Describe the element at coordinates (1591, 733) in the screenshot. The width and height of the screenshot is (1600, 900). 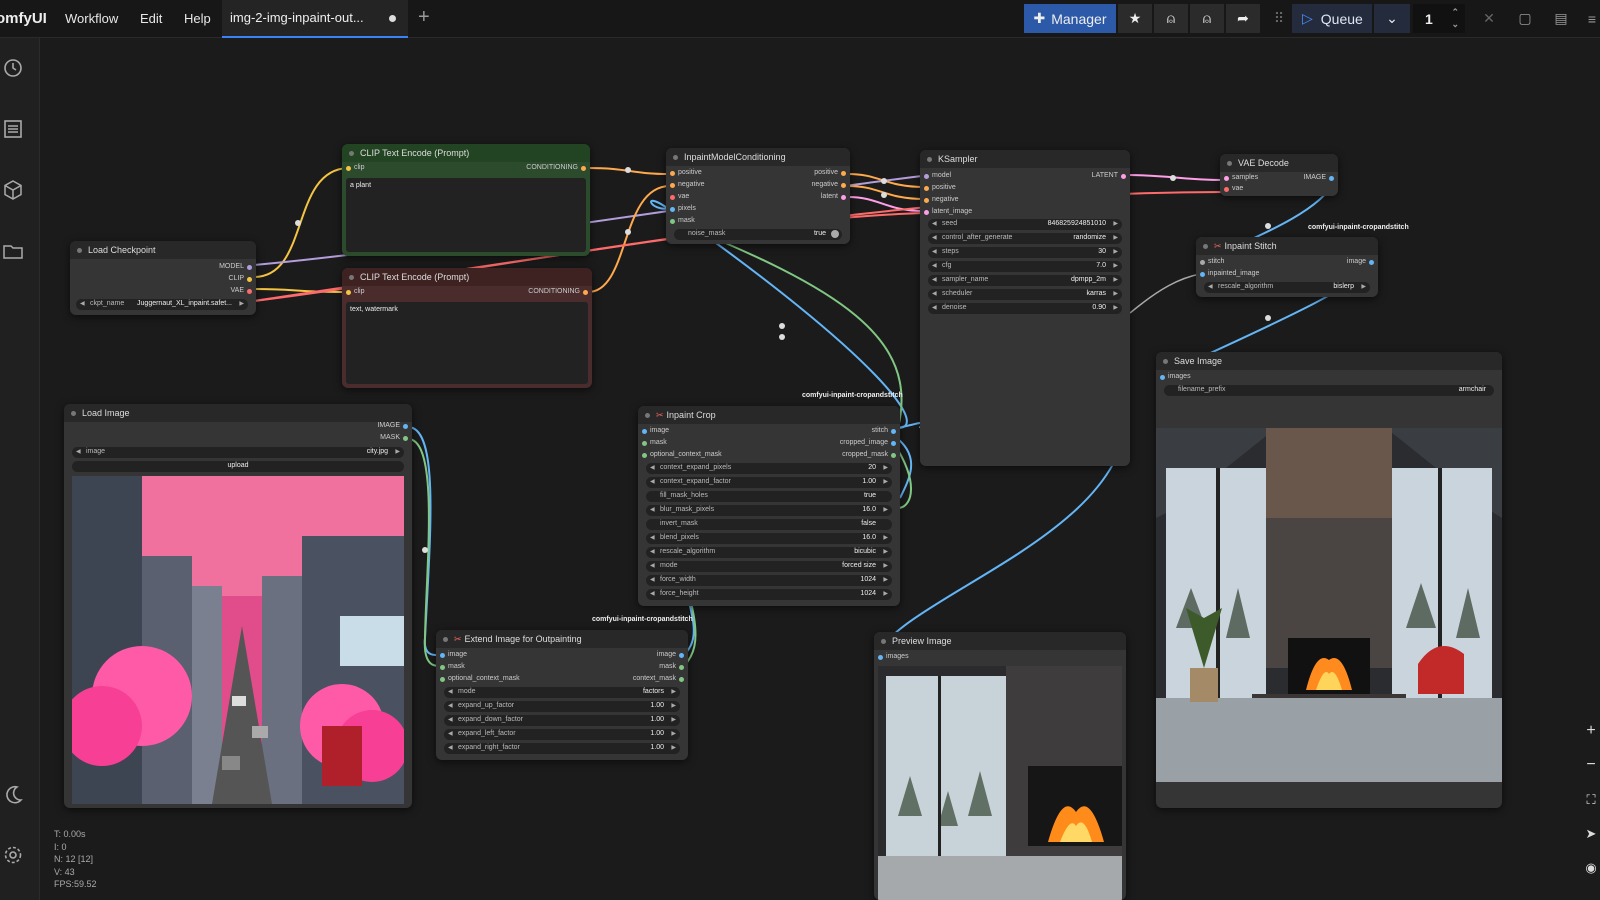
I see `zoom-in-plus-icon: +` at that location.